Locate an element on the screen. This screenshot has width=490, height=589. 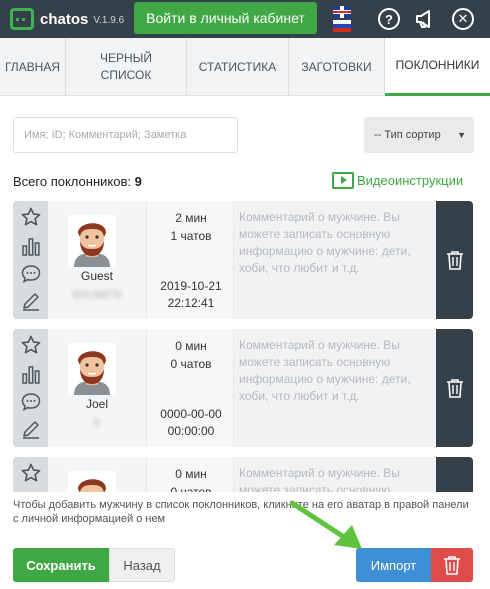
cabinet-login-button: Войти в личный кабинет is located at coordinates (225, 18).